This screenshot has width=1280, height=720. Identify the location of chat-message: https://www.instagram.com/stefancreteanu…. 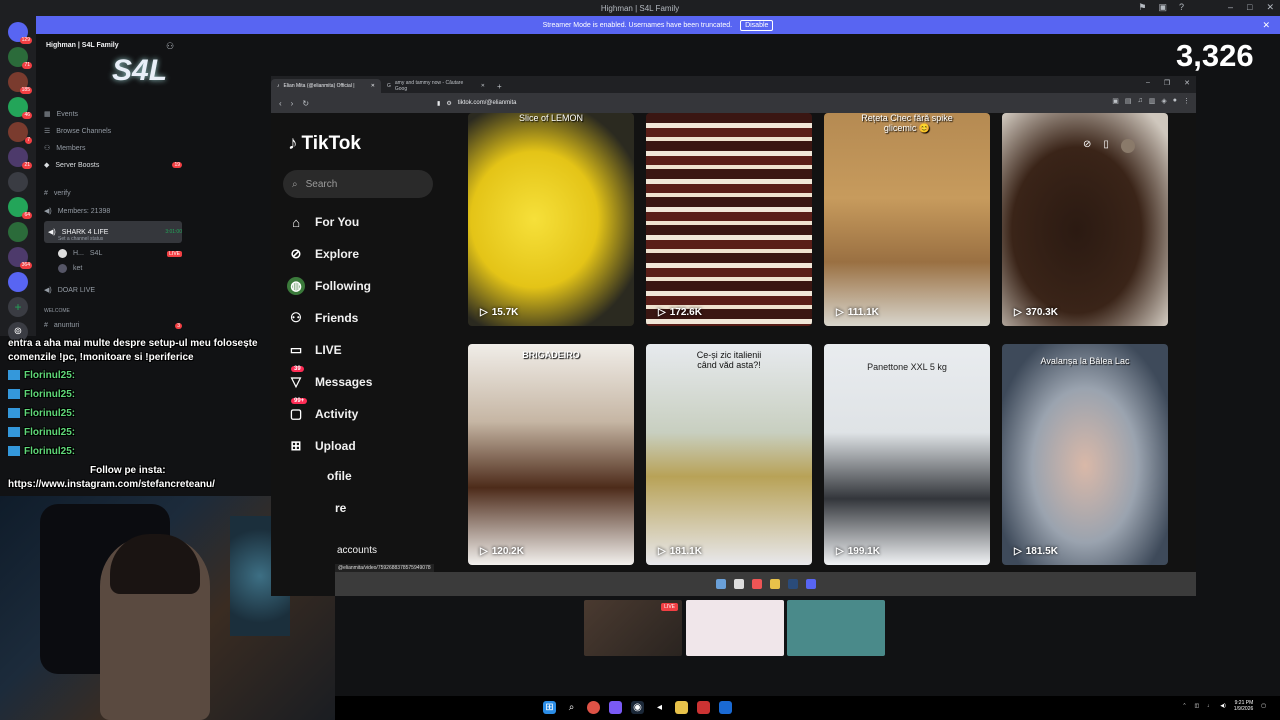
(111, 484).